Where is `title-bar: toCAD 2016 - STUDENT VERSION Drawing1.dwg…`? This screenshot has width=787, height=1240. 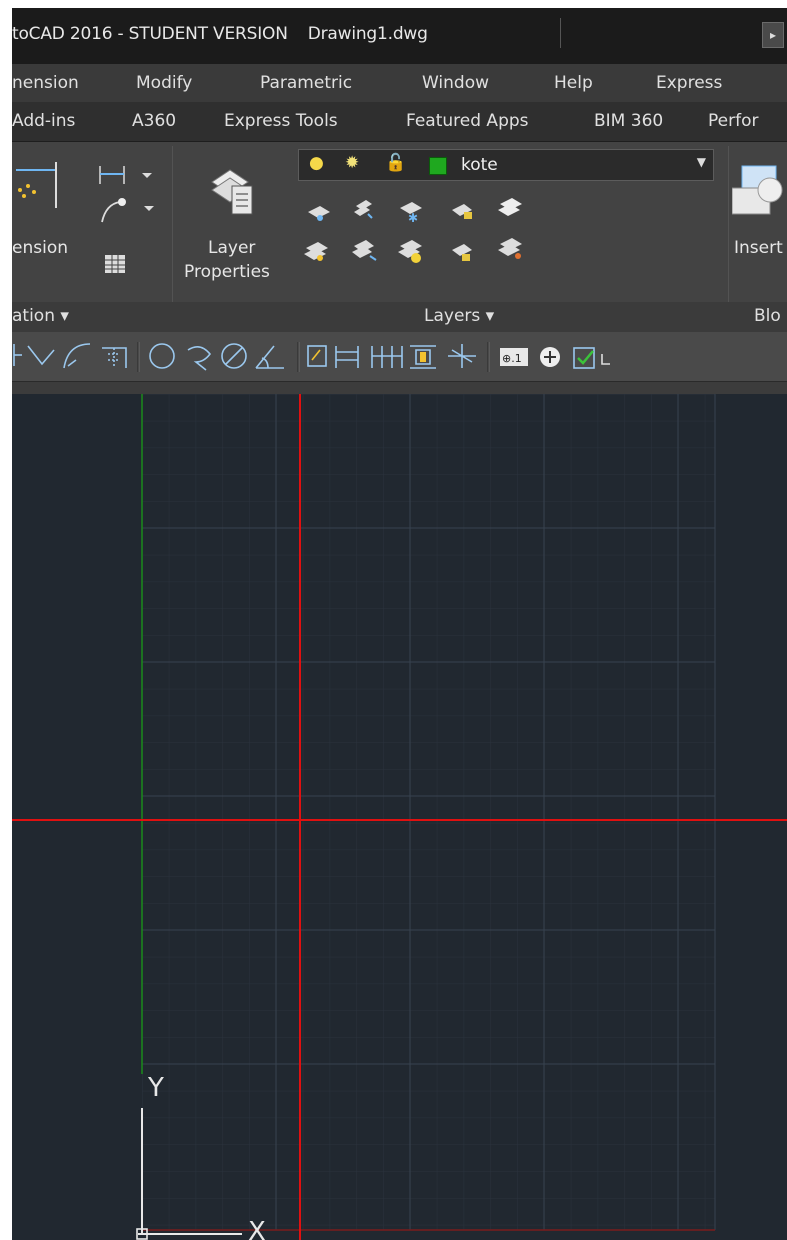
title-bar: toCAD 2016 - STUDENT VERSION Drawing1.dwg… is located at coordinates (399, 36).